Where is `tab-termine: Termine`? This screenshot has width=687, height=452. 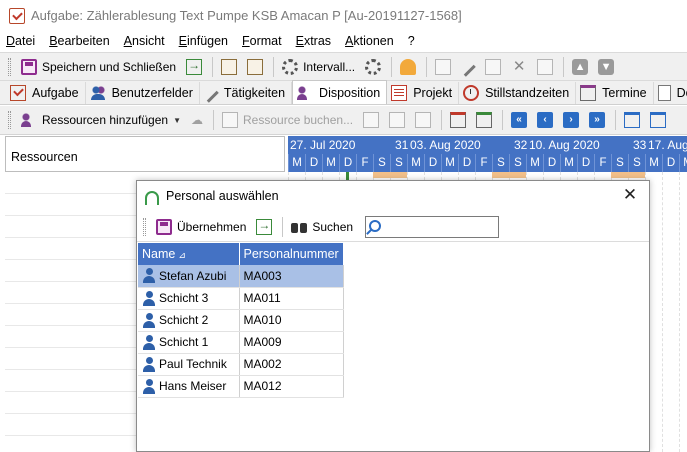
tab-termine: Termine is located at coordinates (615, 93).